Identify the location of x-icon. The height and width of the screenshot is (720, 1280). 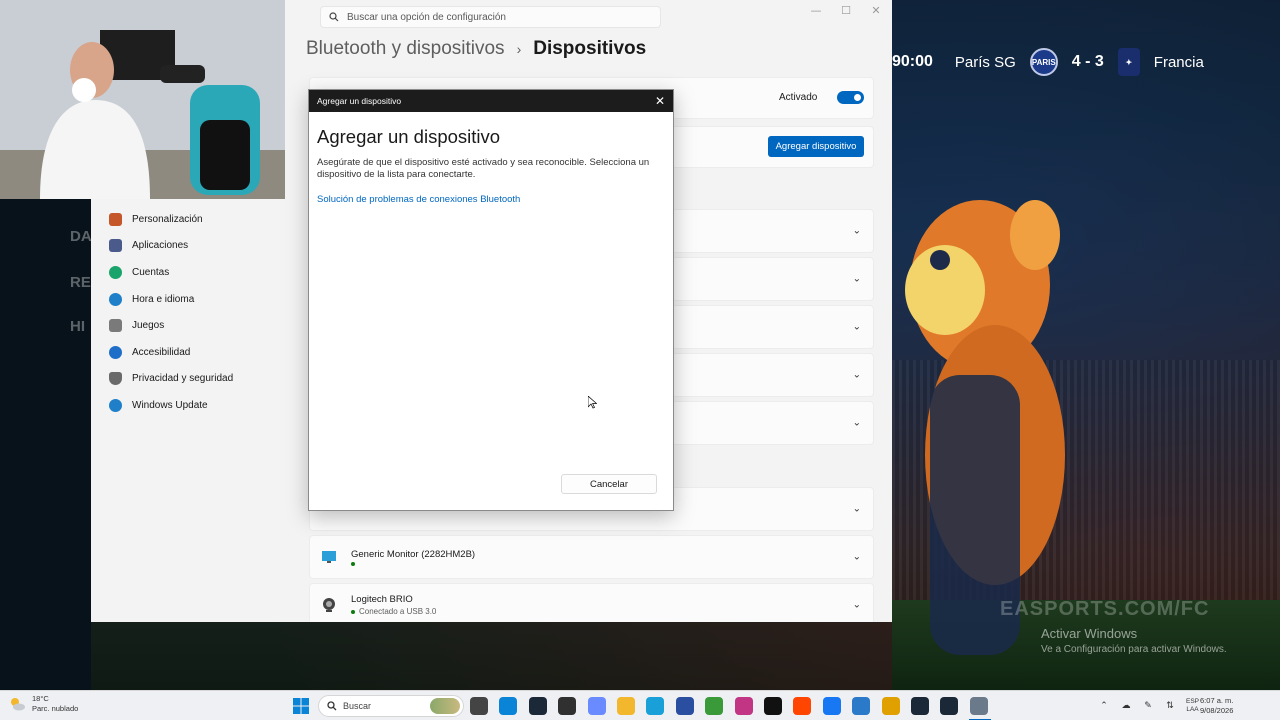
(773, 706).